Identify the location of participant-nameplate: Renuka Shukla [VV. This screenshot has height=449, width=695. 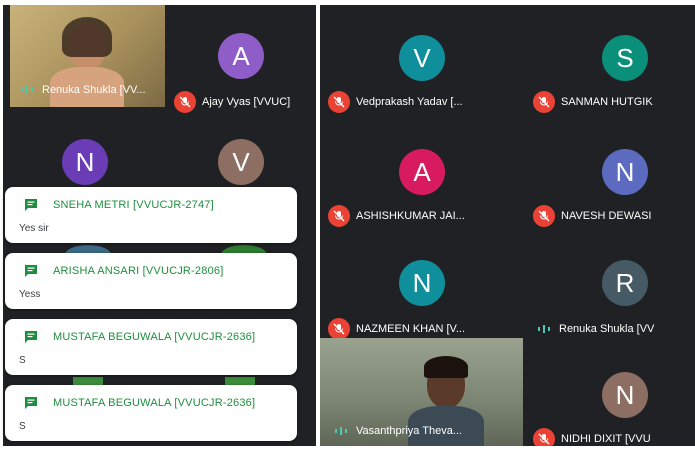
(593, 329).